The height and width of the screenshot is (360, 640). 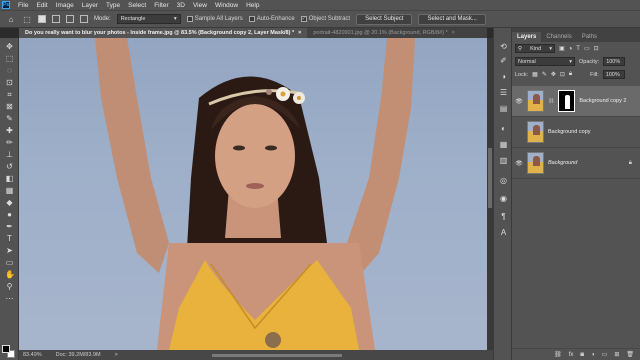 I want to click on marquee-tool-icon: ⬚, so click(x=9, y=58).